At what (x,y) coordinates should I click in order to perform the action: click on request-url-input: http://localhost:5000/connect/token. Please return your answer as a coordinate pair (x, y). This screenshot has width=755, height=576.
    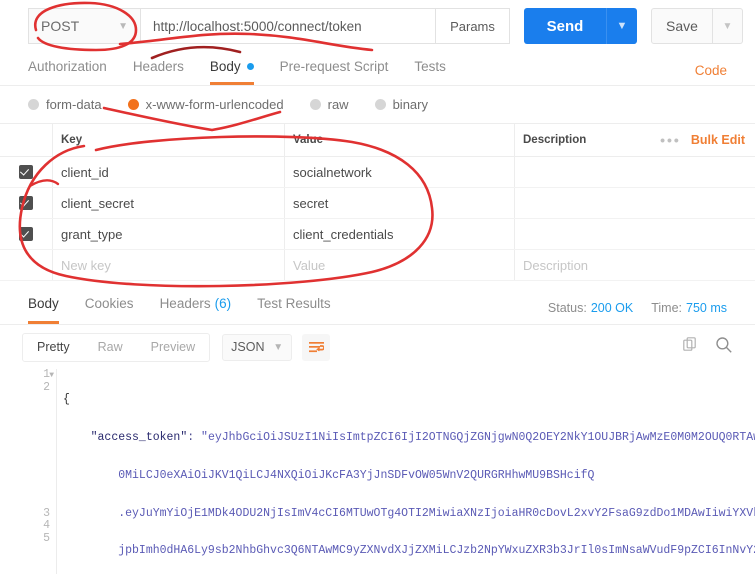
    Looking at the image, I should click on (288, 26).